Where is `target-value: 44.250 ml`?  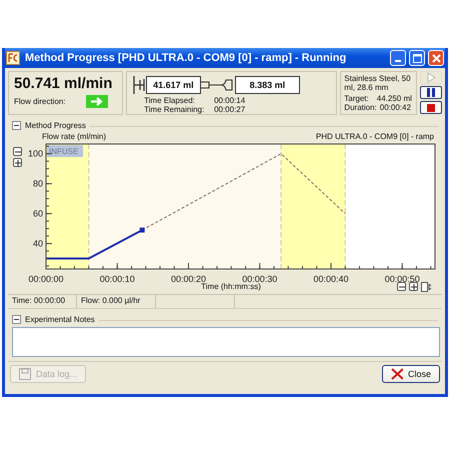 target-value: 44.250 ml is located at coordinates (394, 98).